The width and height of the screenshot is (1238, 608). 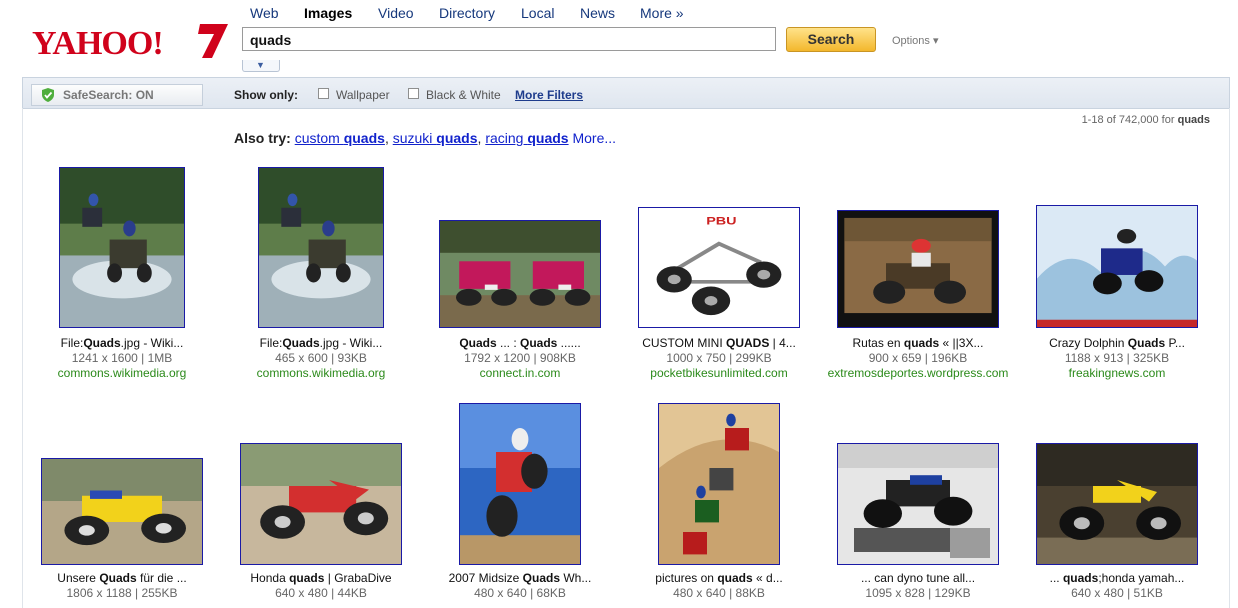 What do you see at coordinates (321, 578) in the screenshot?
I see `result-title: Honda quads | GrabaDive` at bounding box center [321, 578].